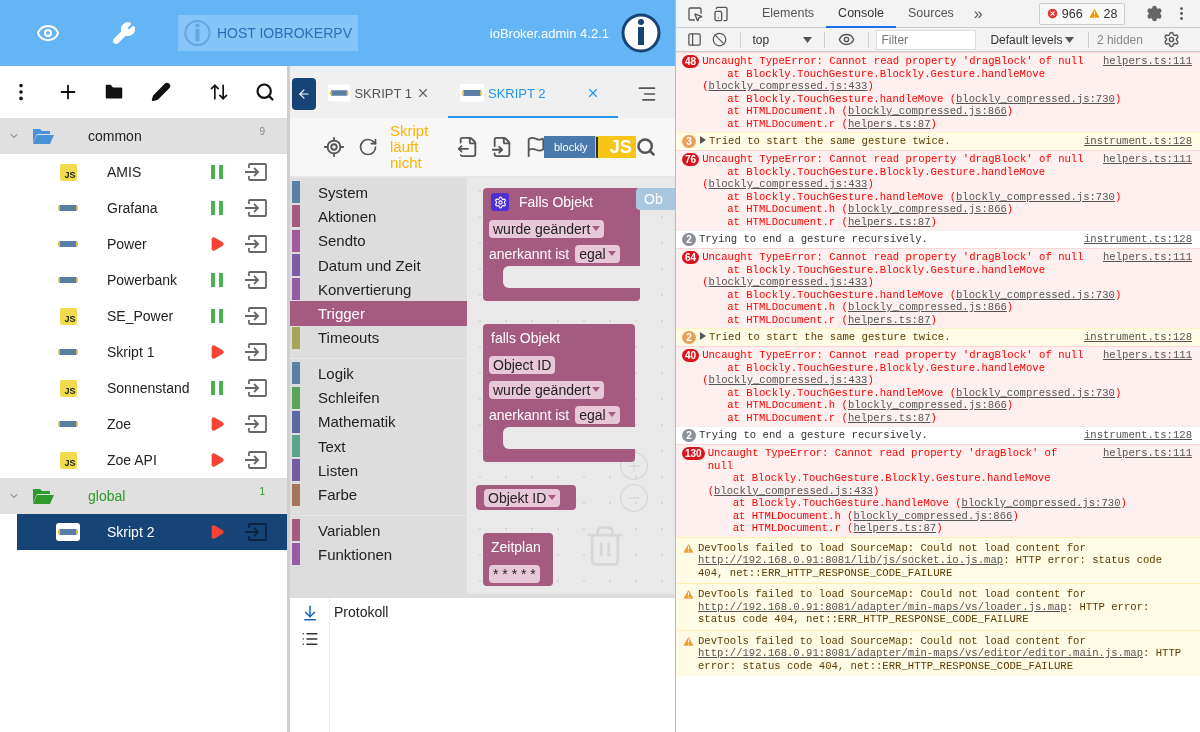  I want to click on script-name: Sonnenstand, so click(149, 388).